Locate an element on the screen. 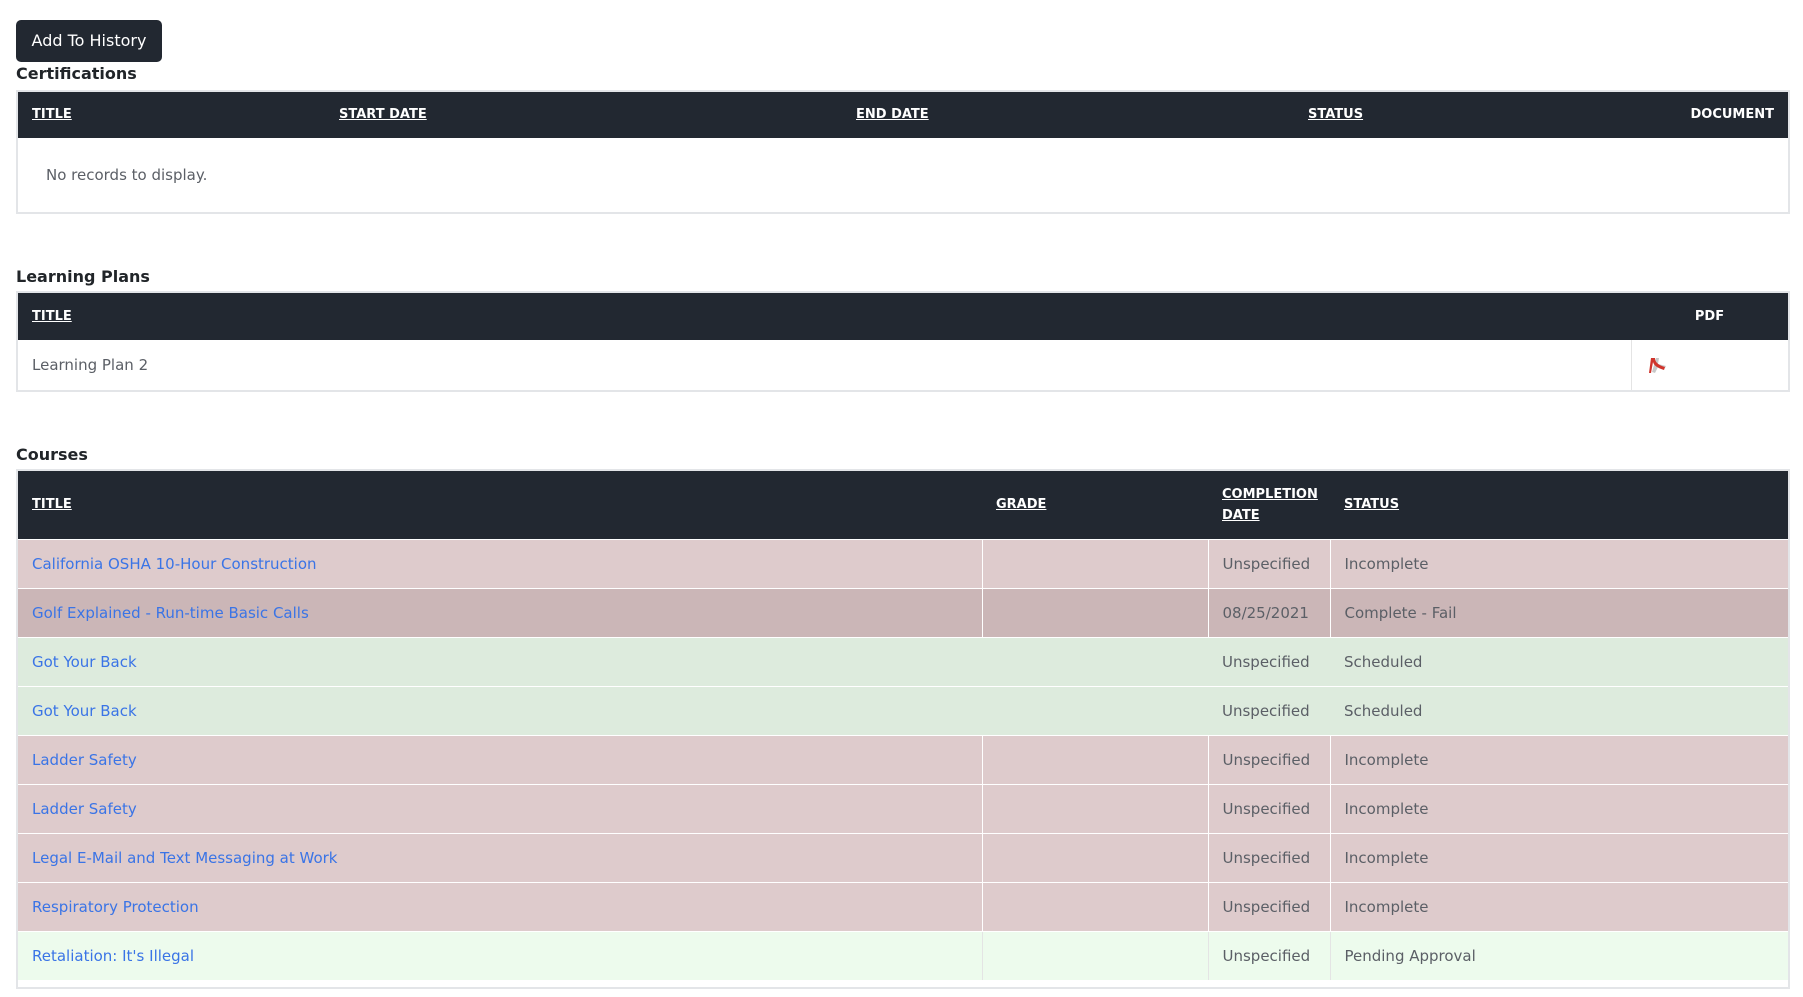 This screenshot has width=1803, height=997. col-pdf: PDF is located at coordinates (1709, 316).